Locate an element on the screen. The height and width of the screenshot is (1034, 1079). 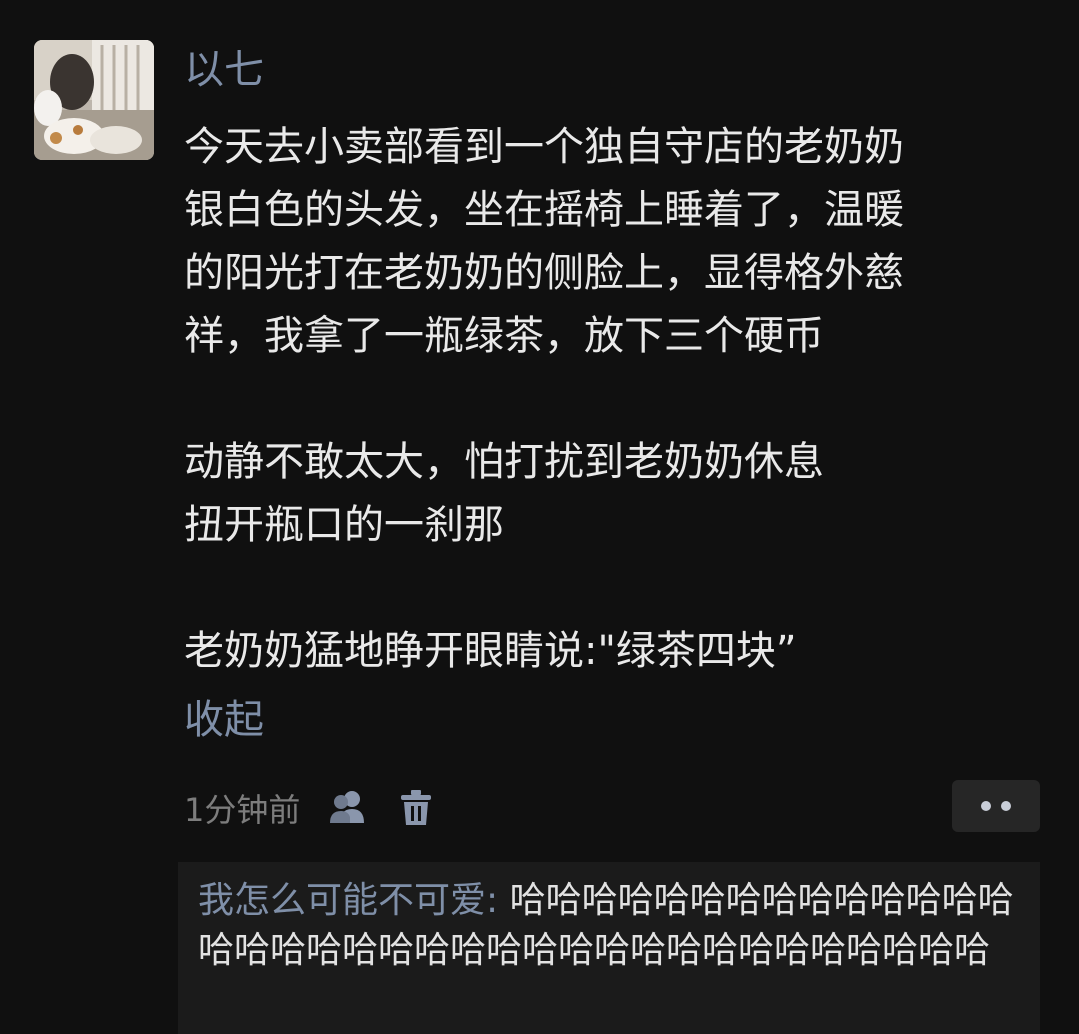
people-icon is located at coordinates (348, 808).